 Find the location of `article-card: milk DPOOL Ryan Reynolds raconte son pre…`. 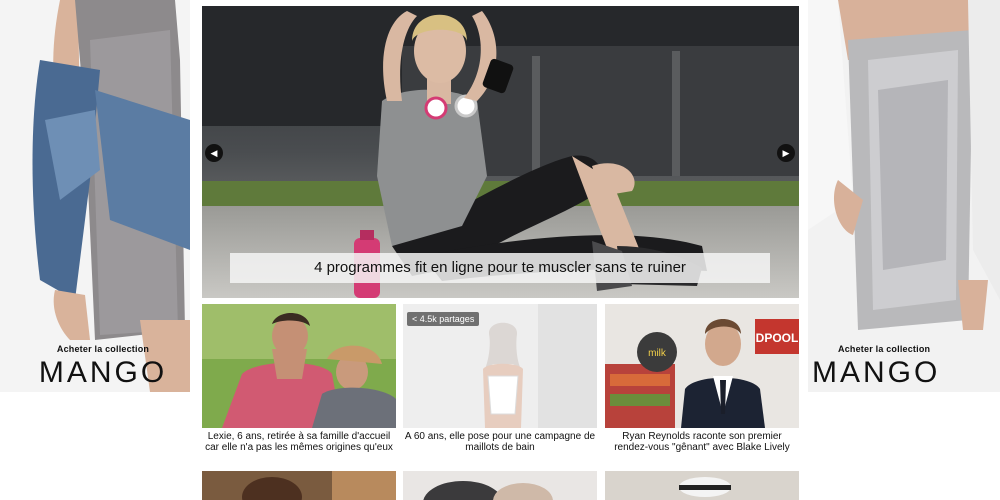

article-card: milk DPOOL Ryan Reynolds raconte son pre… is located at coordinates (702, 385).